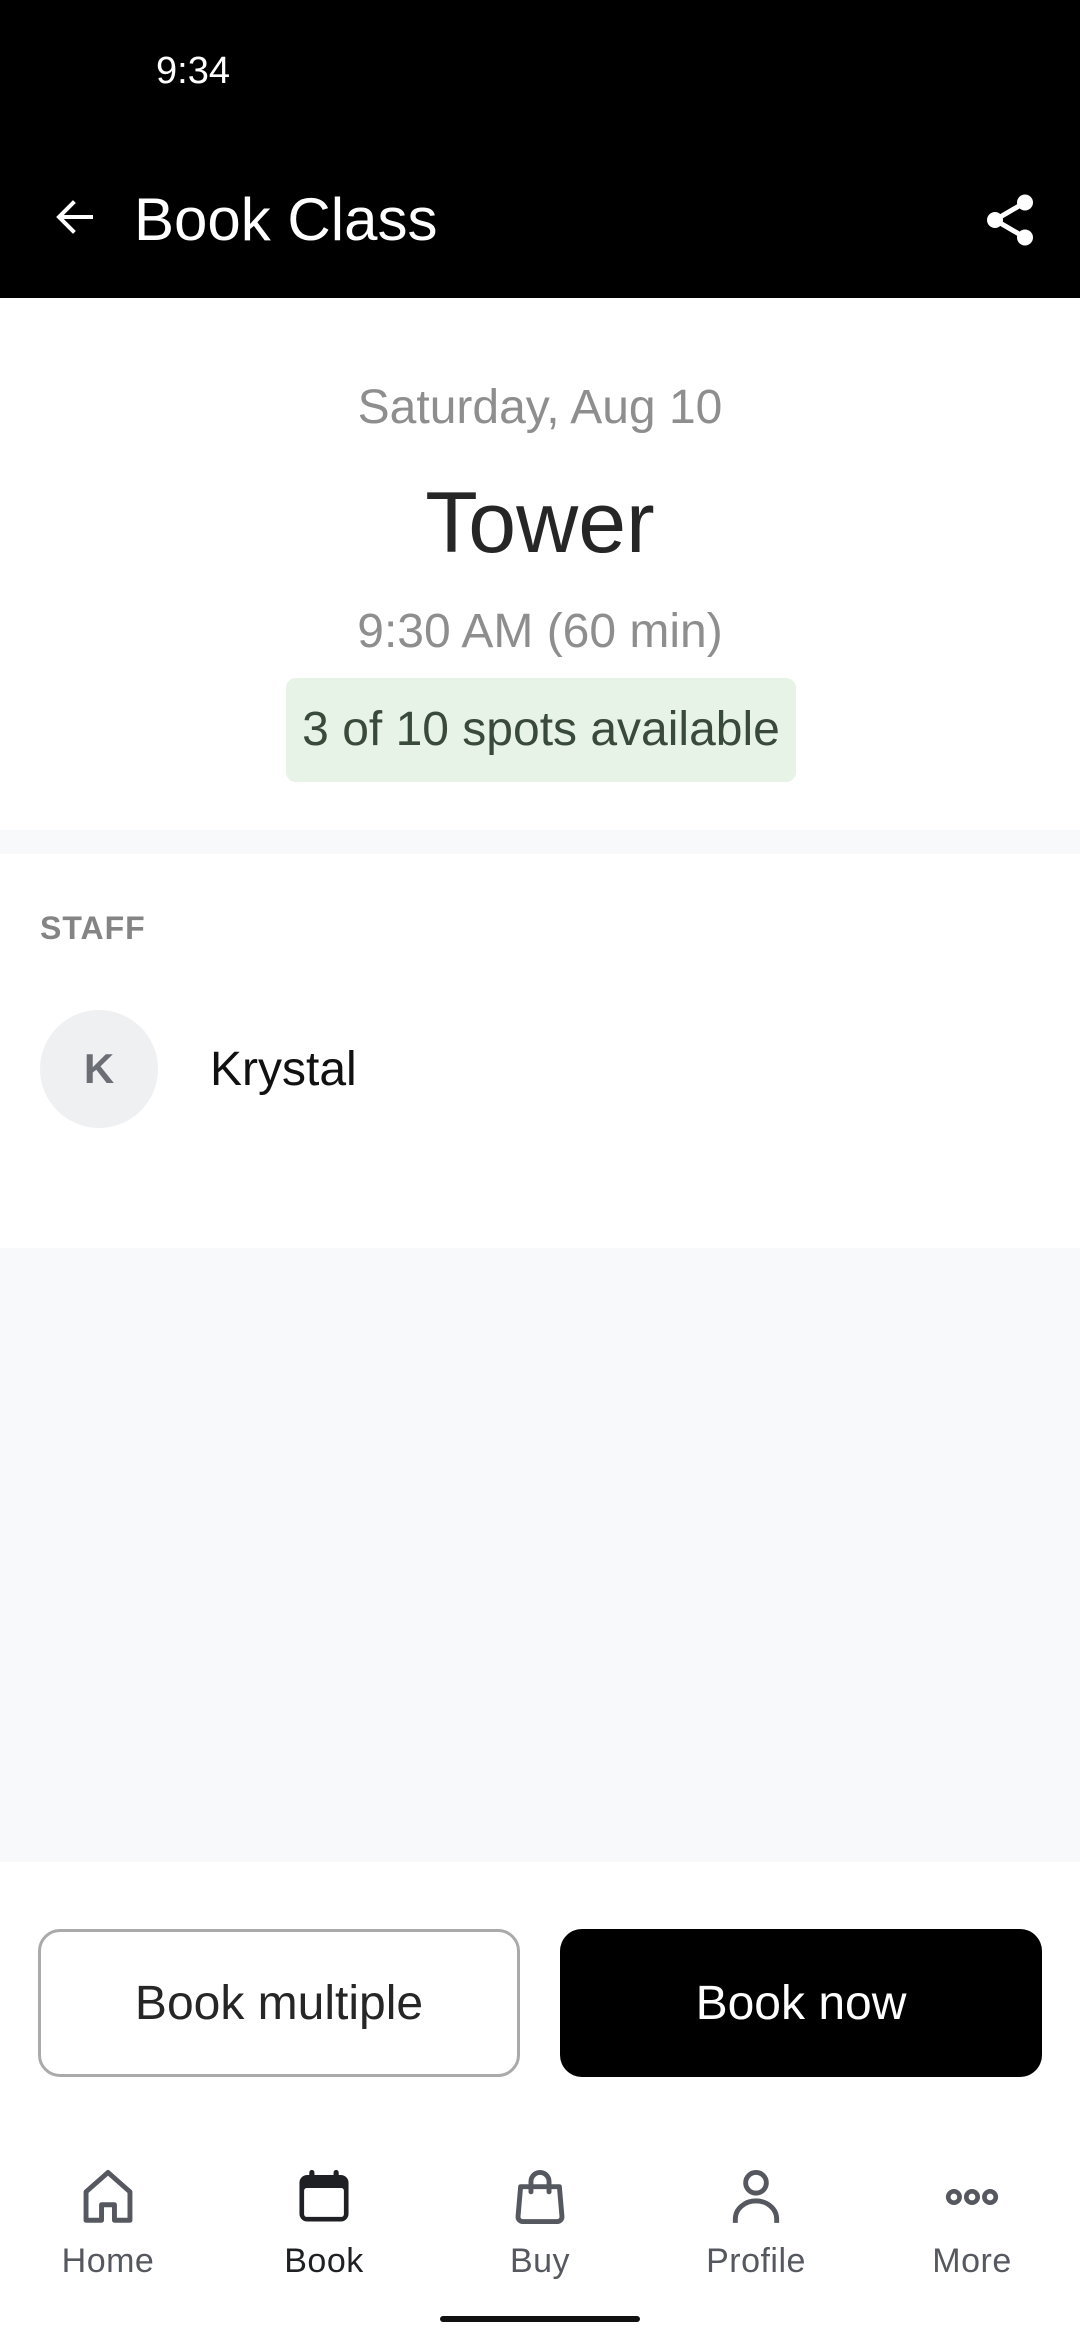 This screenshot has height=2340, width=1080. I want to click on arrow-left-icon, so click(74, 217).